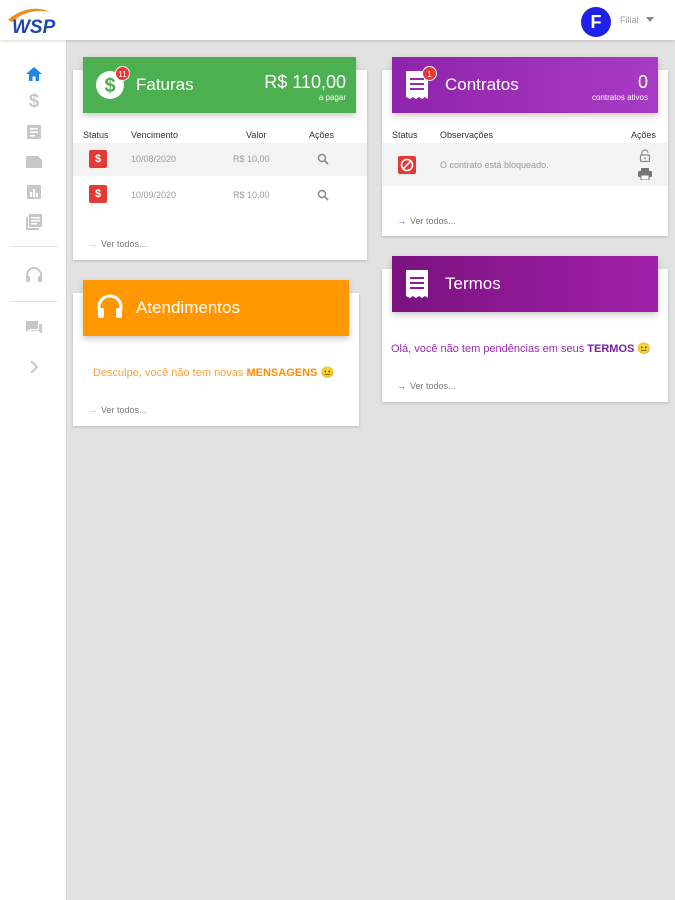 This screenshot has width=675, height=900. I want to click on invoice-due-date: 10/09/2020, so click(154, 195).